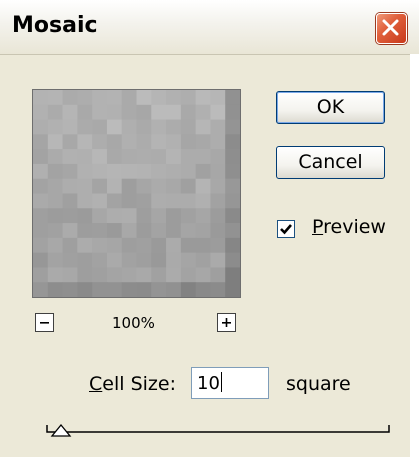 The image size is (419, 457). Describe the element at coordinates (226, 322) in the screenshot. I see `zoom-in-button` at that location.